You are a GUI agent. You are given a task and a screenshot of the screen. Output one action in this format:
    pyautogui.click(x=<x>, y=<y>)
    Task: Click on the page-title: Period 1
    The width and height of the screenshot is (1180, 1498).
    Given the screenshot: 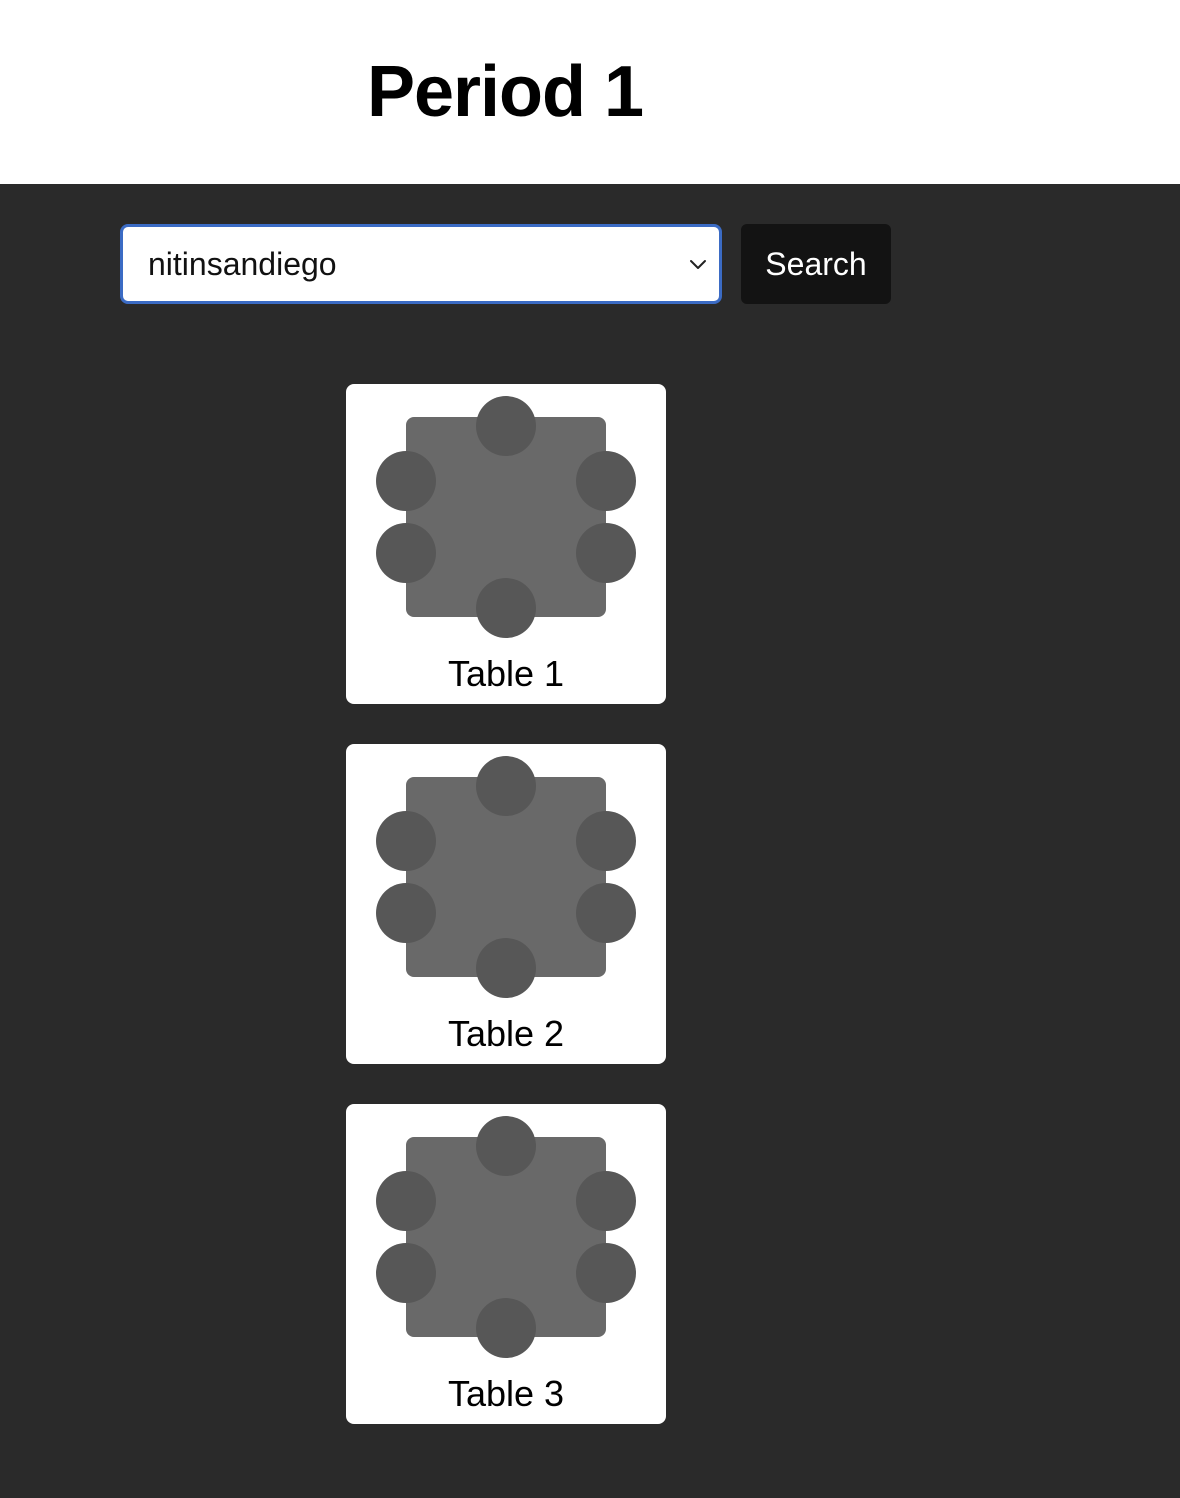 What is the action you would take?
    pyautogui.click(x=505, y=92)
    